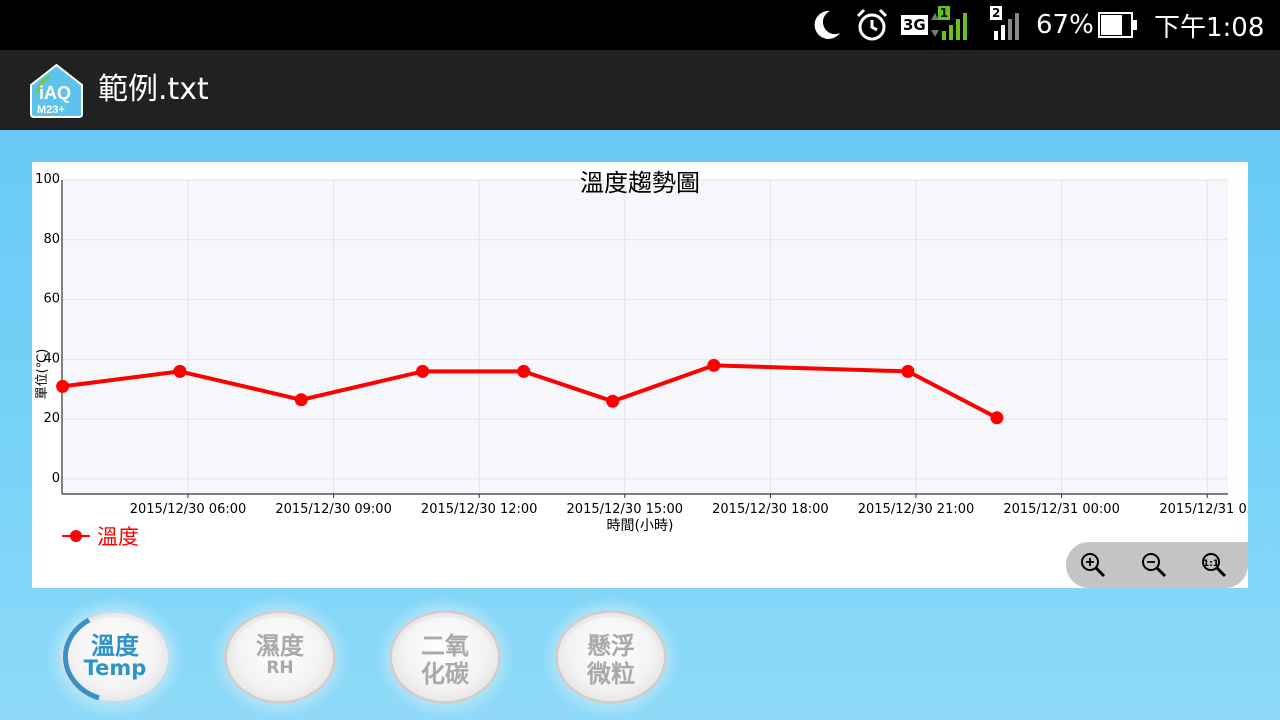 The width and height of the screenshot is (1280, 720). I want to click on x-tick-label: 2015/12/30 21:00, so click(916, 509).